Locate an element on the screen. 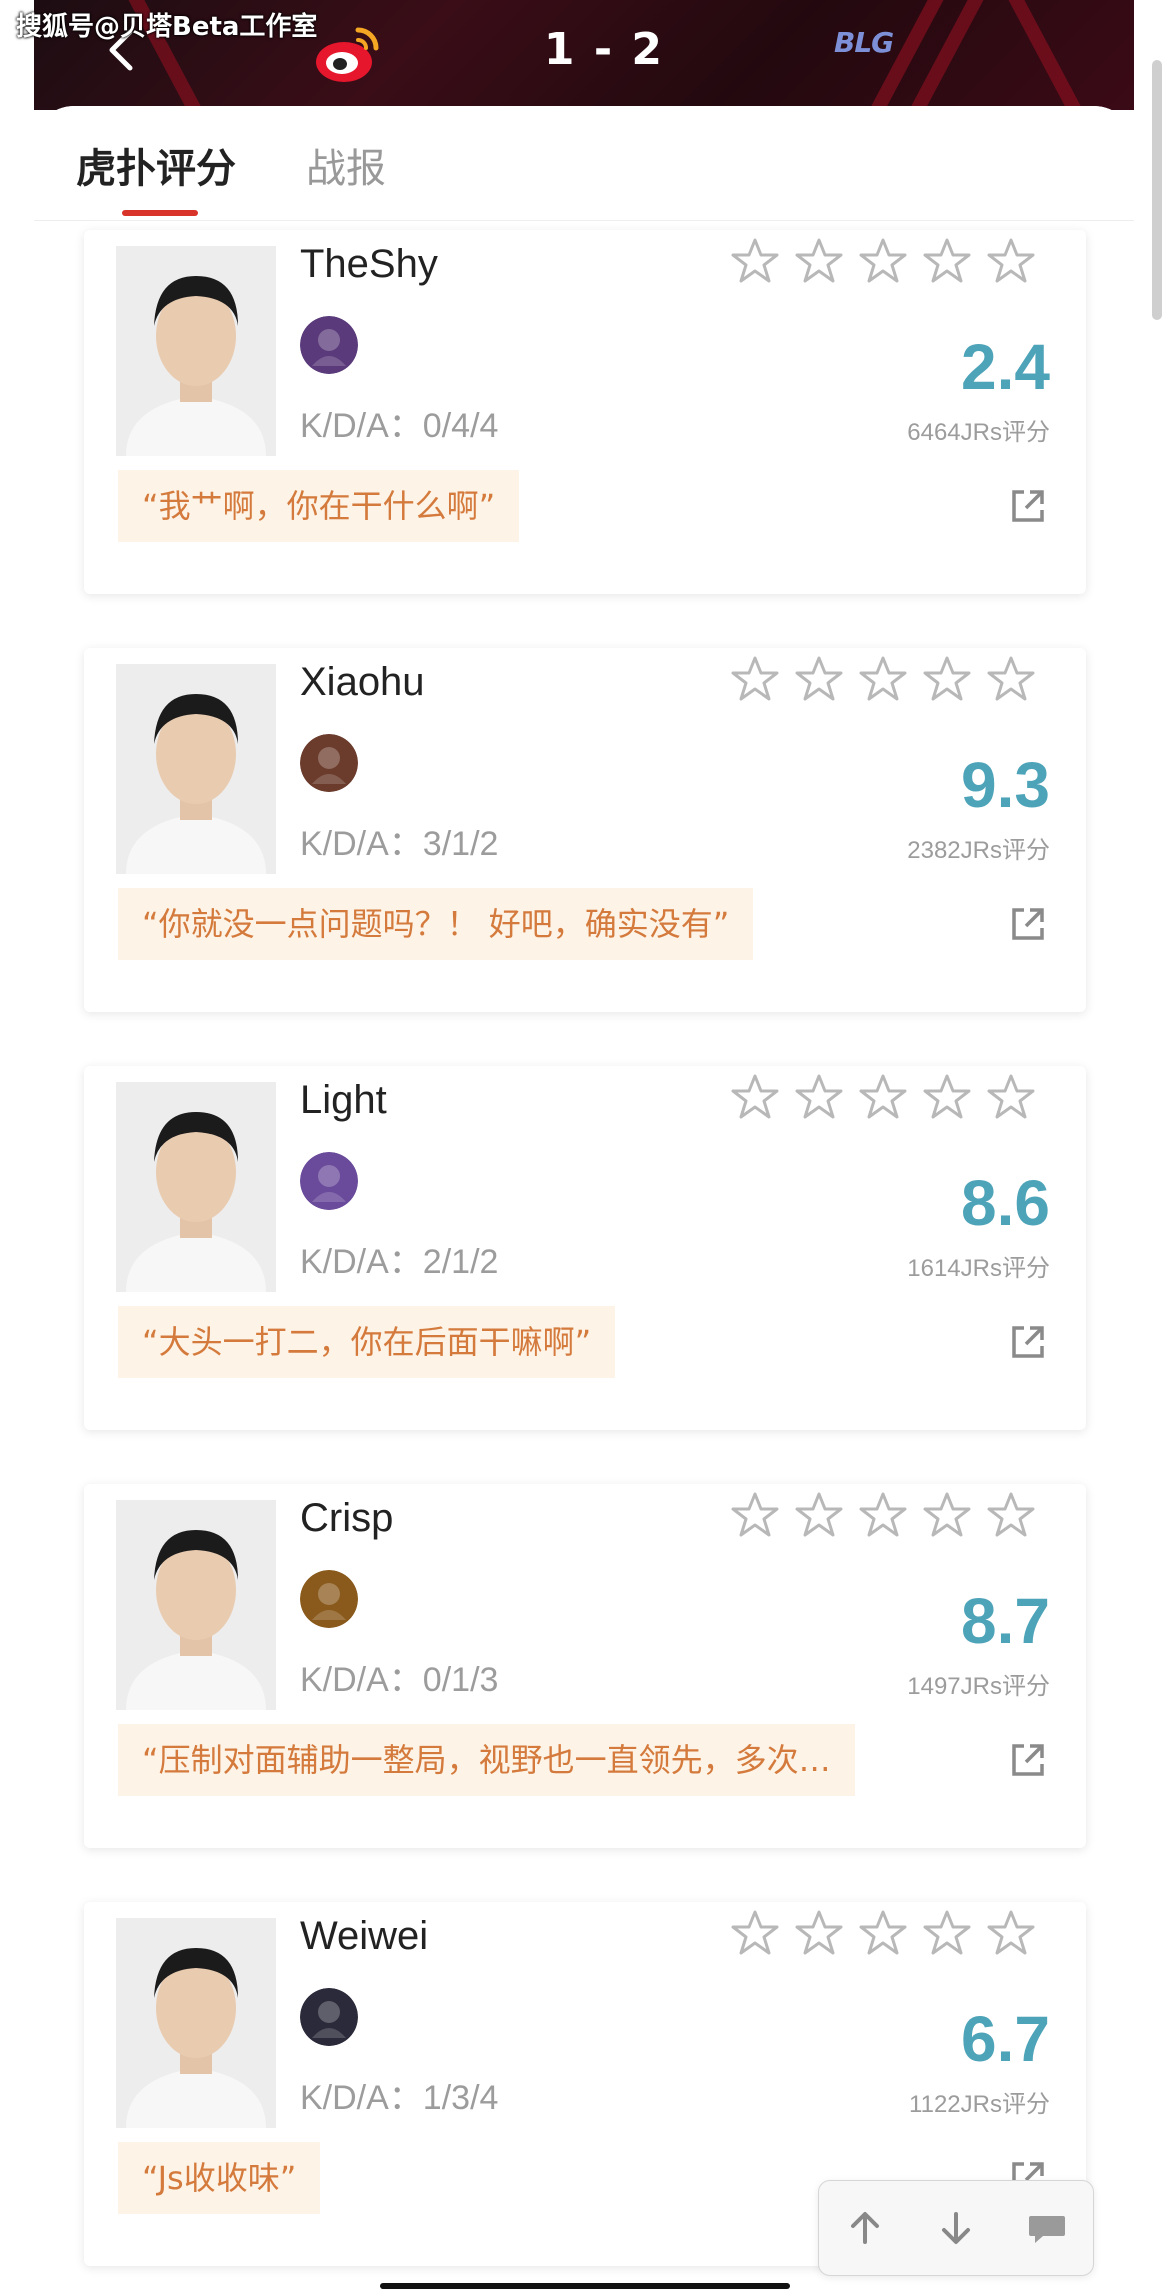 This screenshot has height=2289, width=1169. rating-vote-count: 6464JRs评分 is located at coordinates (978, 432).